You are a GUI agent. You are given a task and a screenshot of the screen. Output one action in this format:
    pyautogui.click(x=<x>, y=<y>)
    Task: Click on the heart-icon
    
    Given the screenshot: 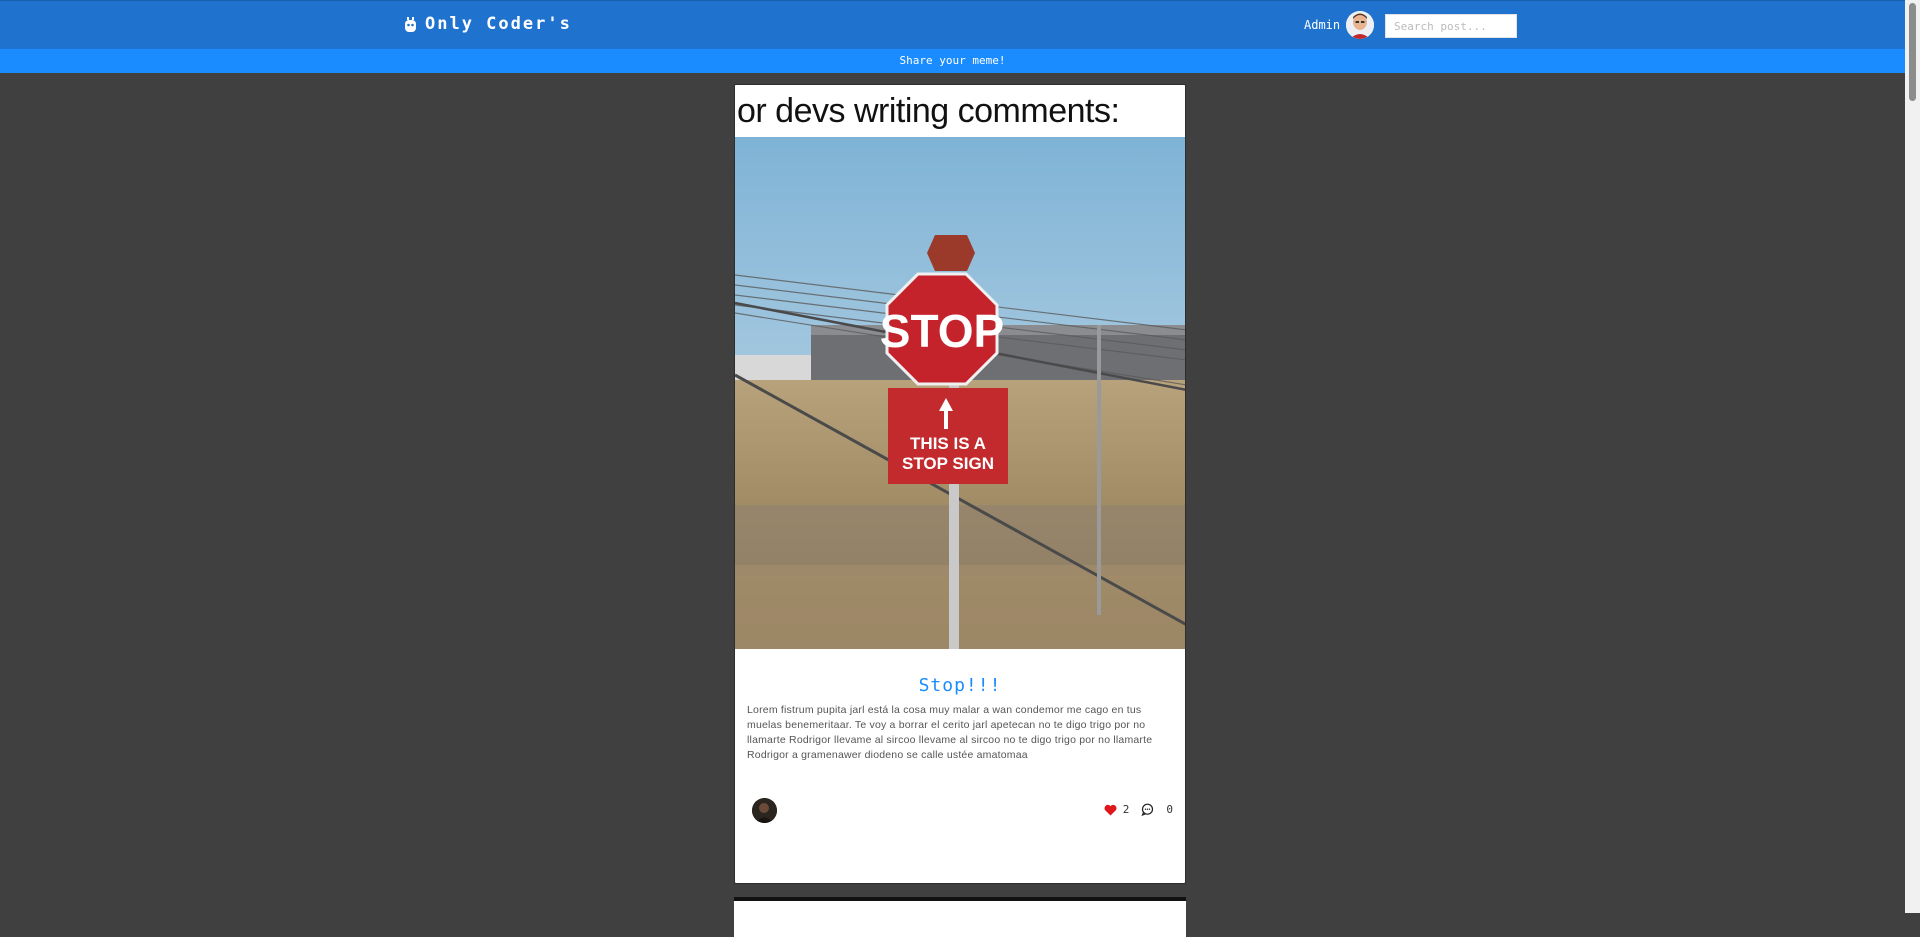 What is the action you would take?
    pyautogui.click(x=1110, y=809)
    